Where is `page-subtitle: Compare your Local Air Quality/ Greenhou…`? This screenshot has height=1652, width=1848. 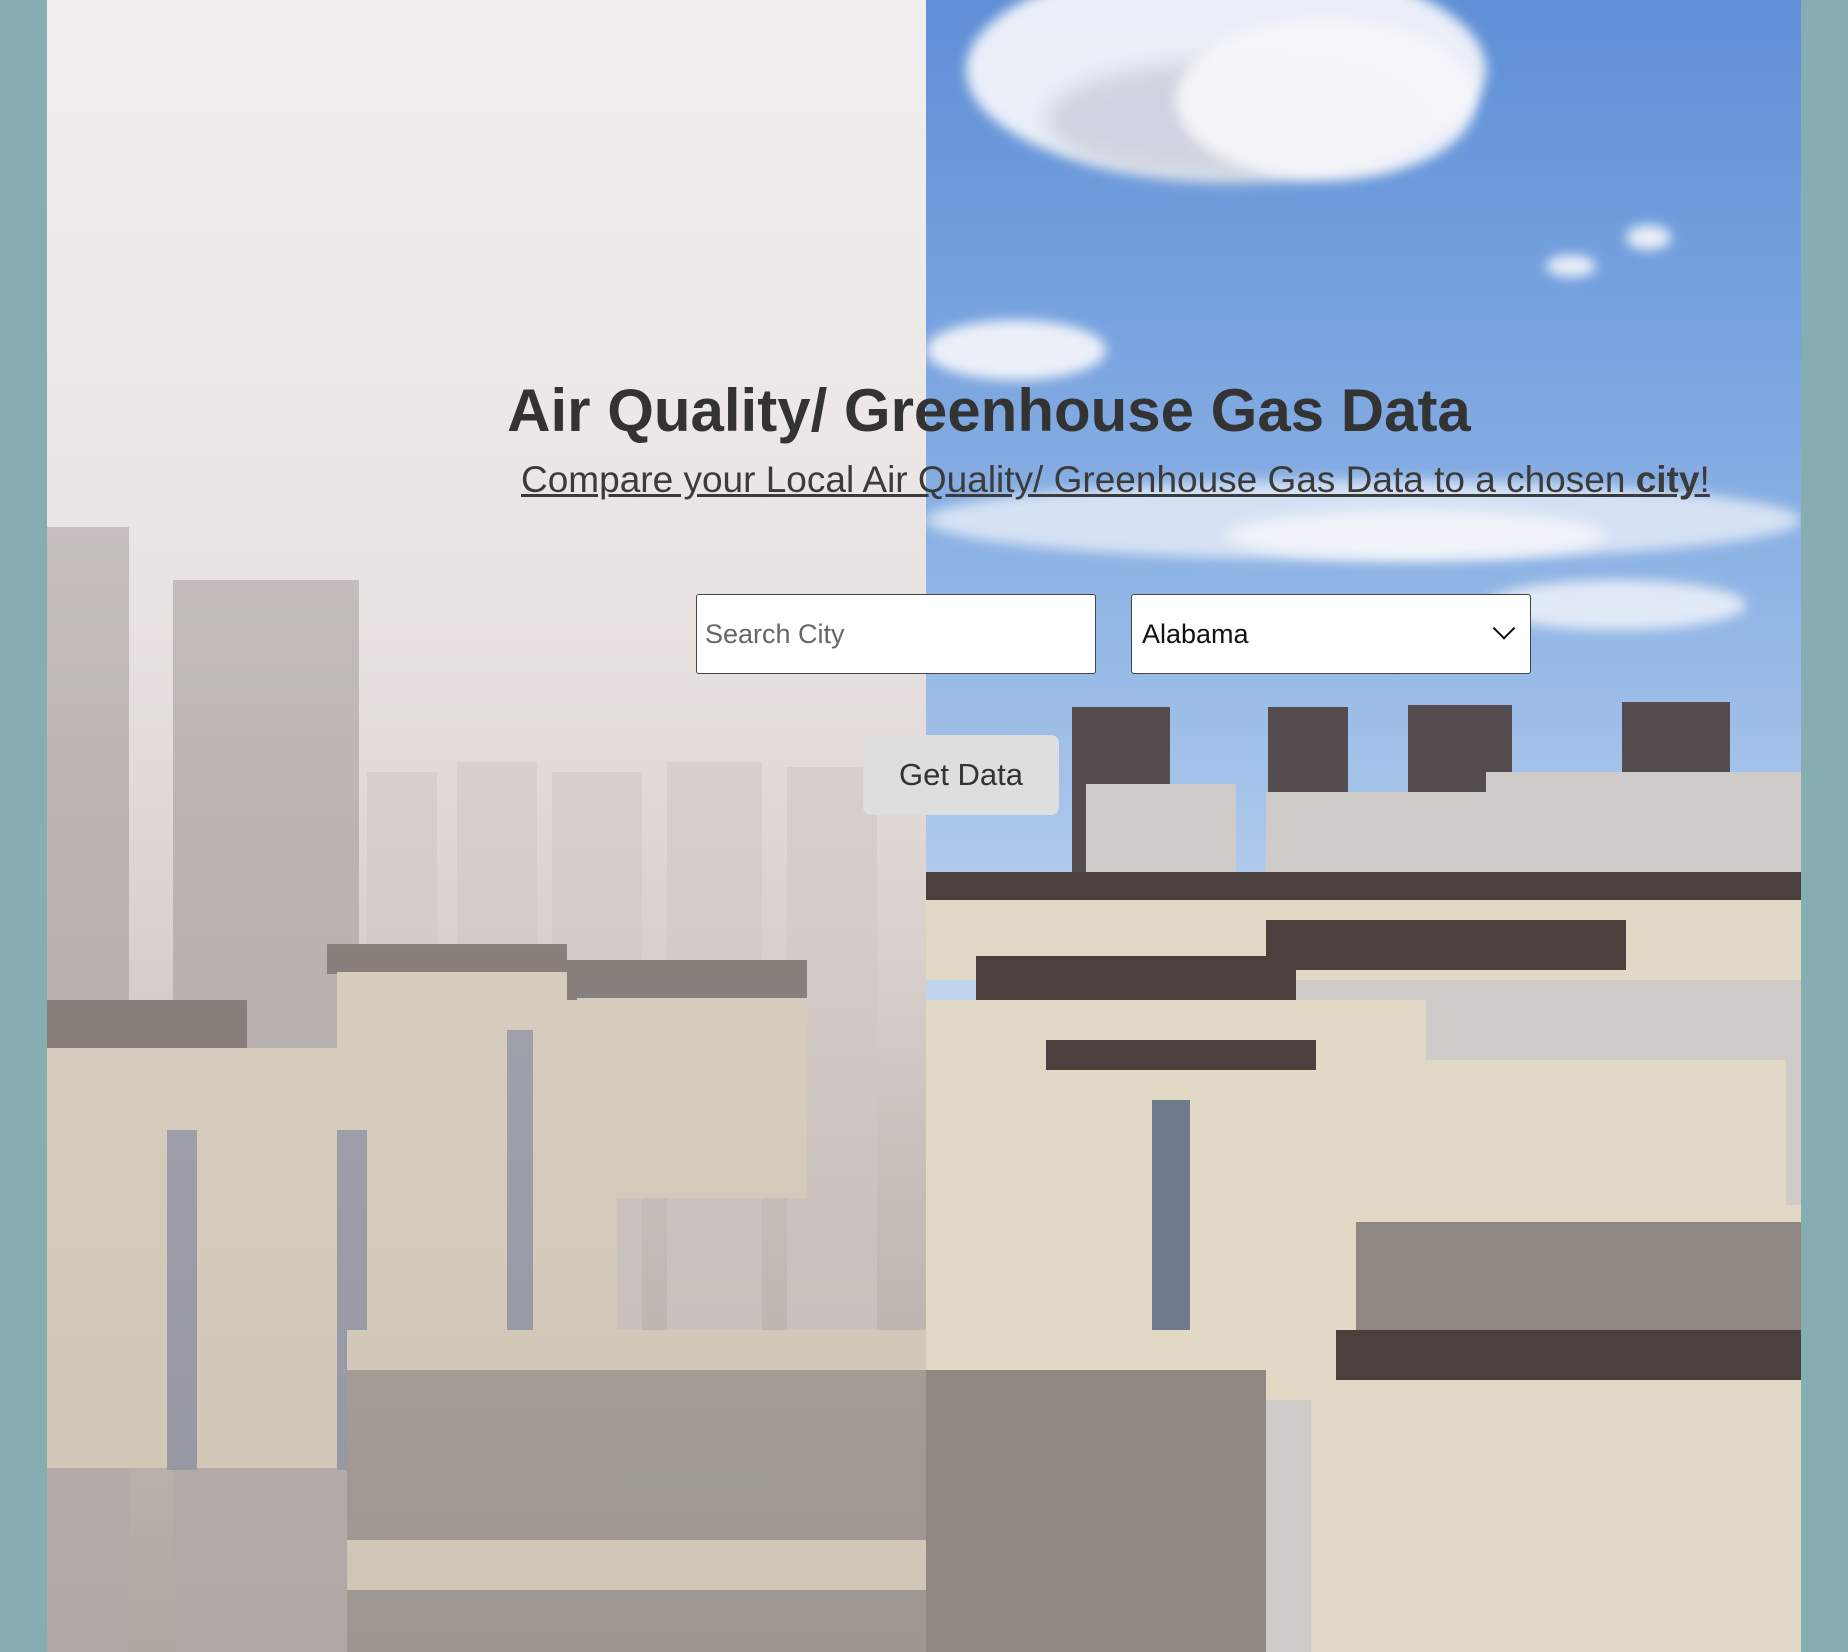 page-subtitle: Compare your Local Air Quality/ Greenhou… is located at coordinates (1115, 480).